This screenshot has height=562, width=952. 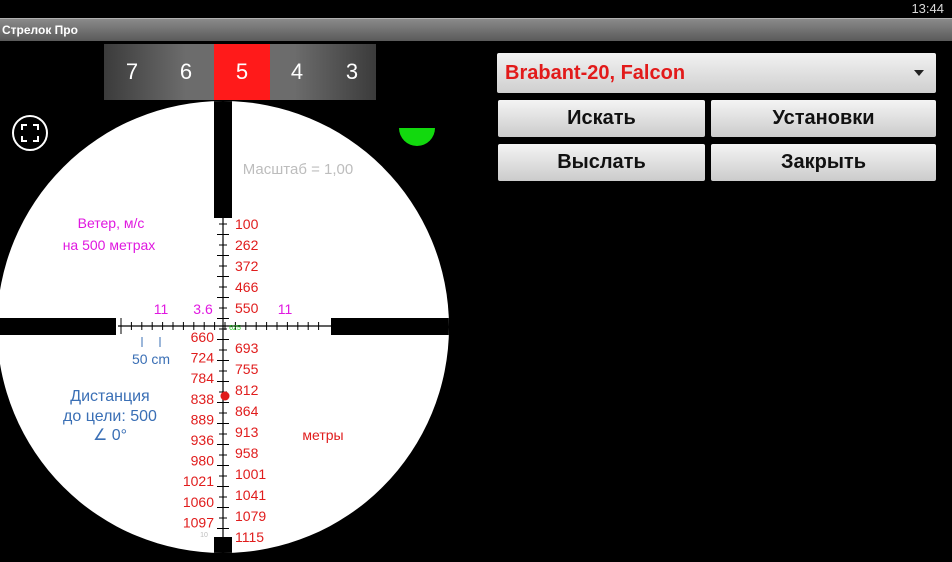 I want to click on range-label: 936, so click(x=203, y=440).